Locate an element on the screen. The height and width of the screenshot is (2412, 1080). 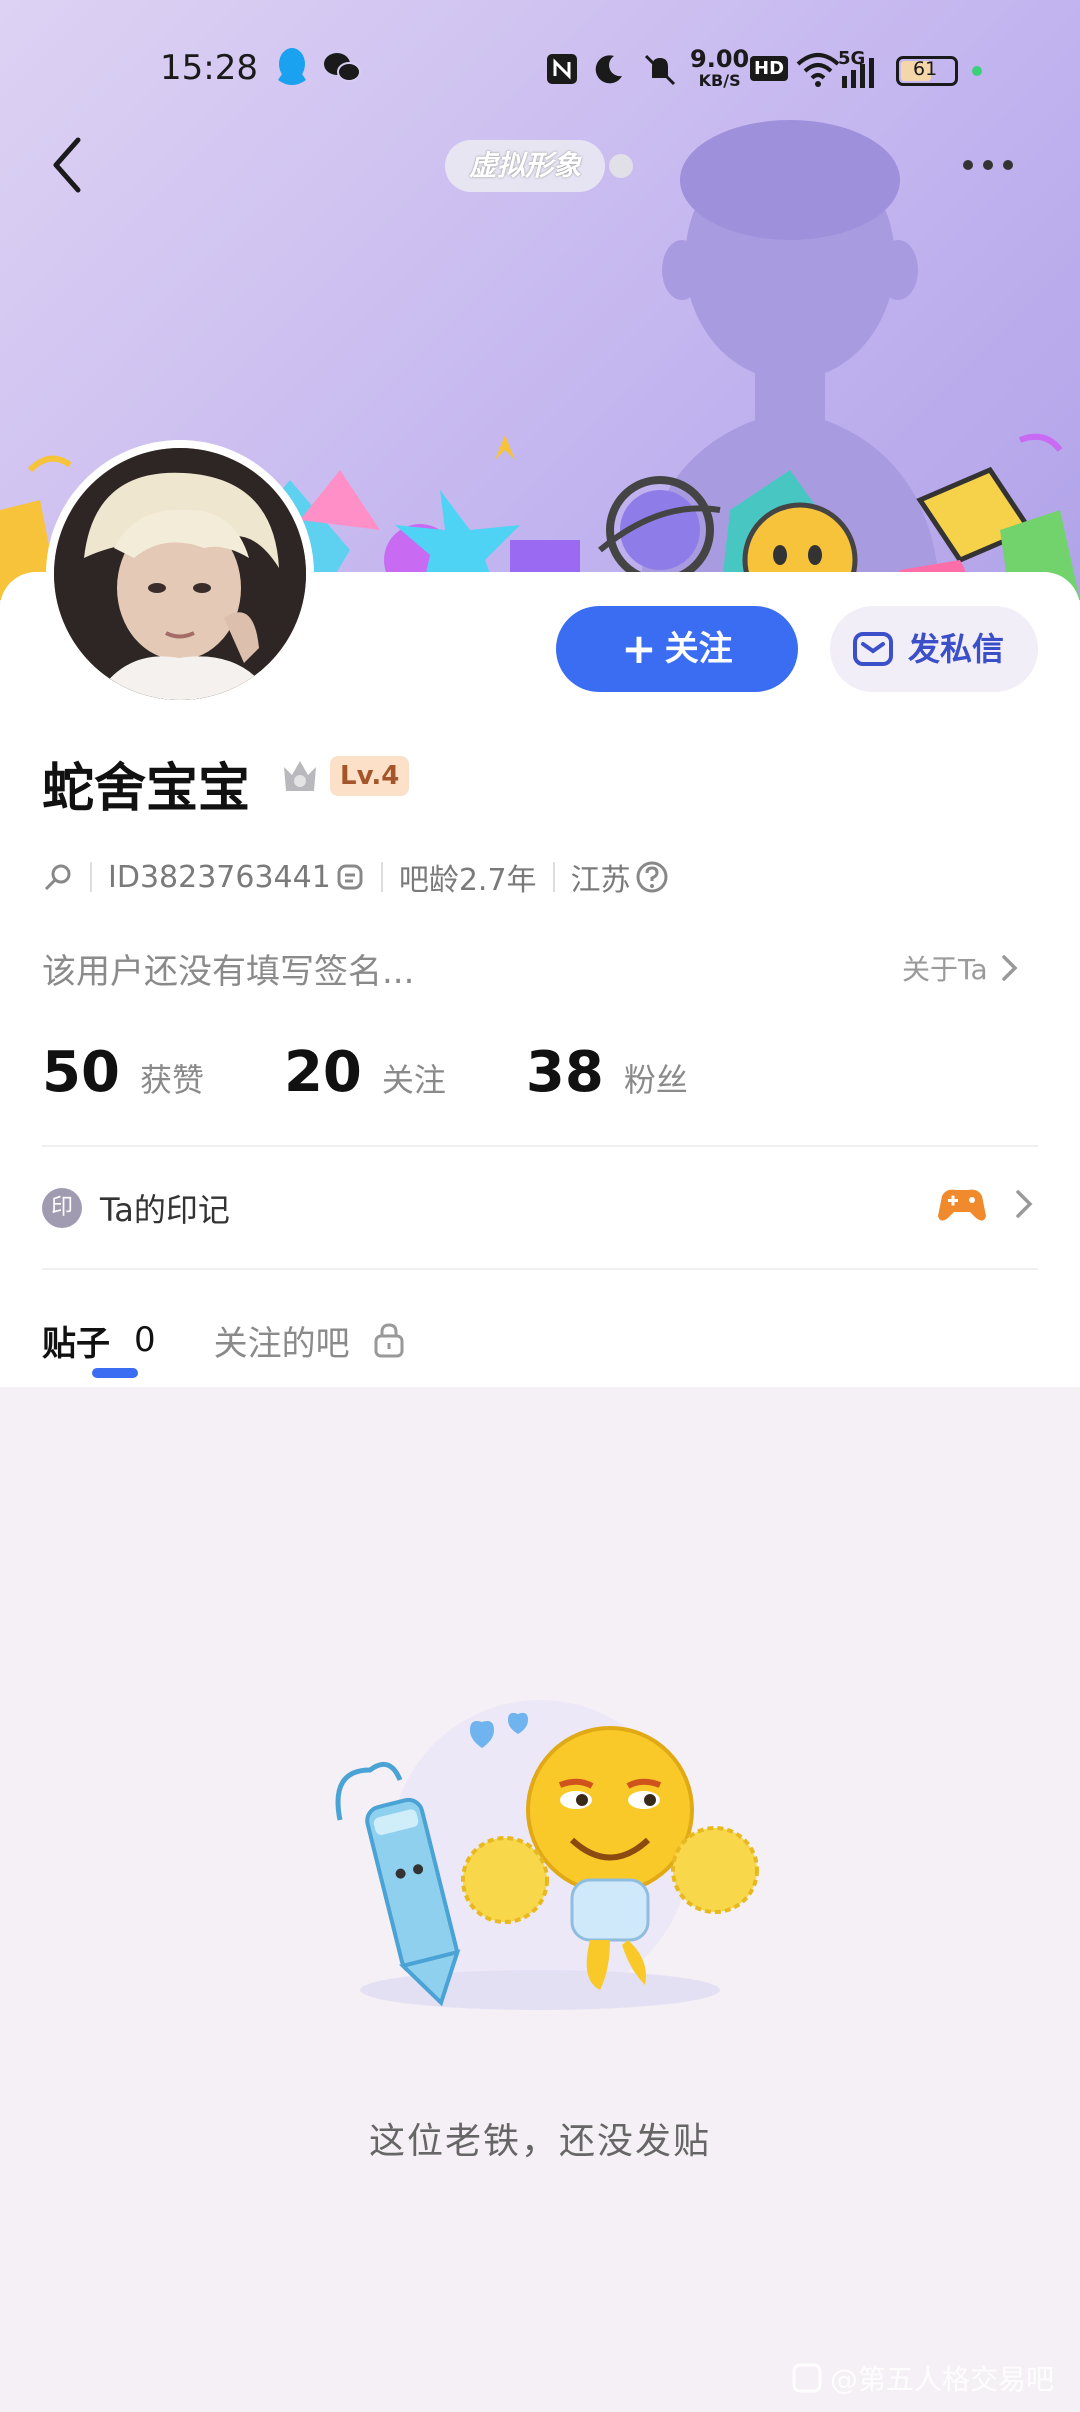
mute-icon is located at coordinates (660, 70).